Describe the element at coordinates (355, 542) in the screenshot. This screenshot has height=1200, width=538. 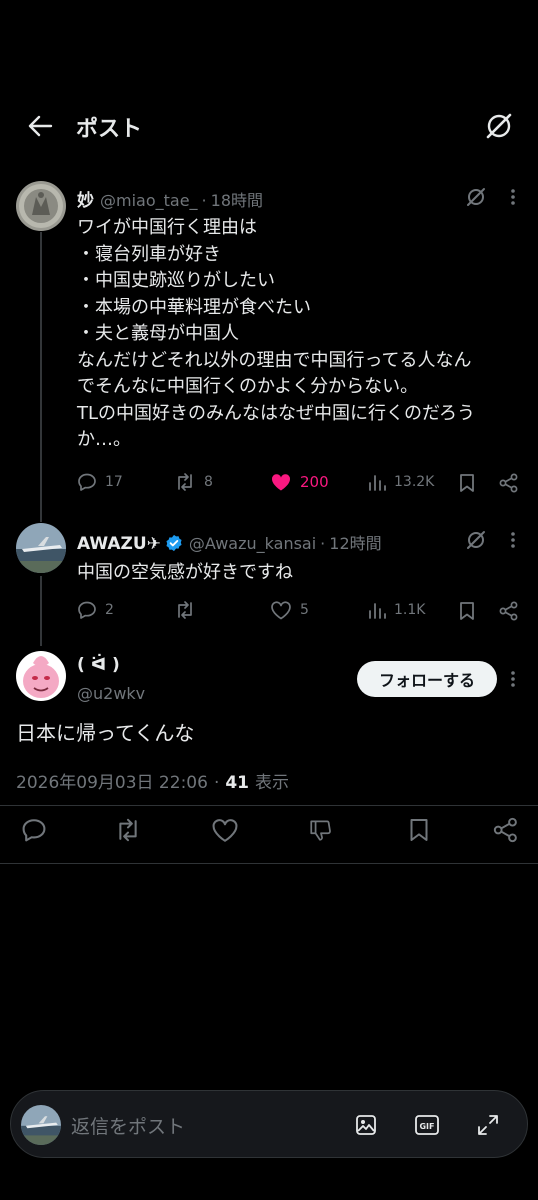
I see `timestamp: 12時間` at that location.